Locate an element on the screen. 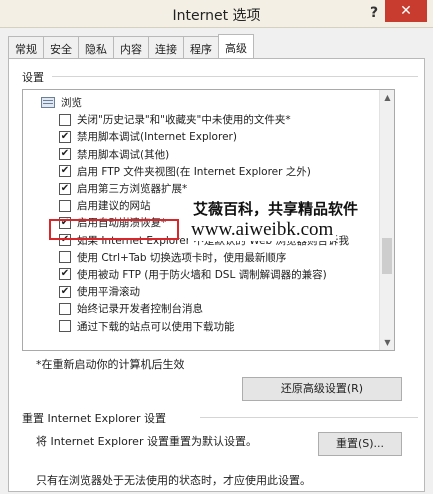 The height and width of the screenshot is (494, 433). setting-label: 禁用脚本调试(其他) is located at coordinates (123, 154).